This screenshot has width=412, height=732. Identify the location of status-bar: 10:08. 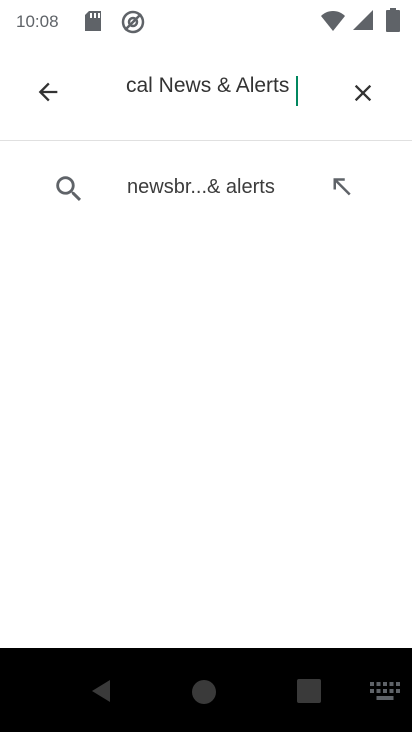
(206, 22).